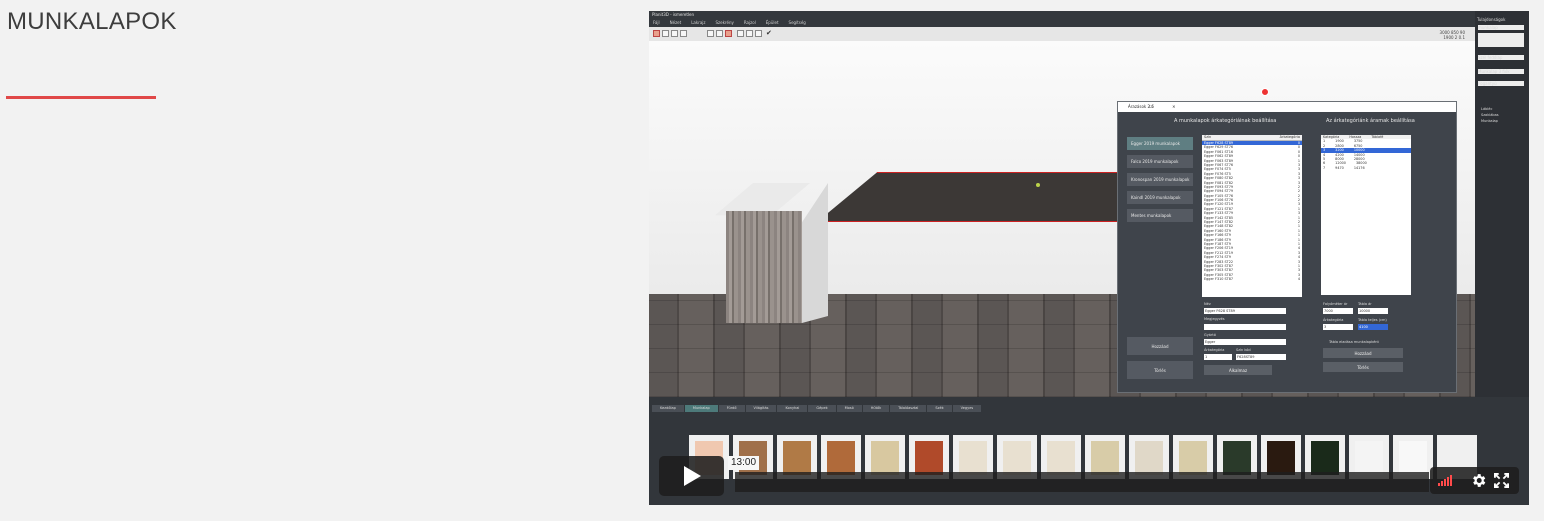  I want to click on price-input: 7000, so click(1338, 311).